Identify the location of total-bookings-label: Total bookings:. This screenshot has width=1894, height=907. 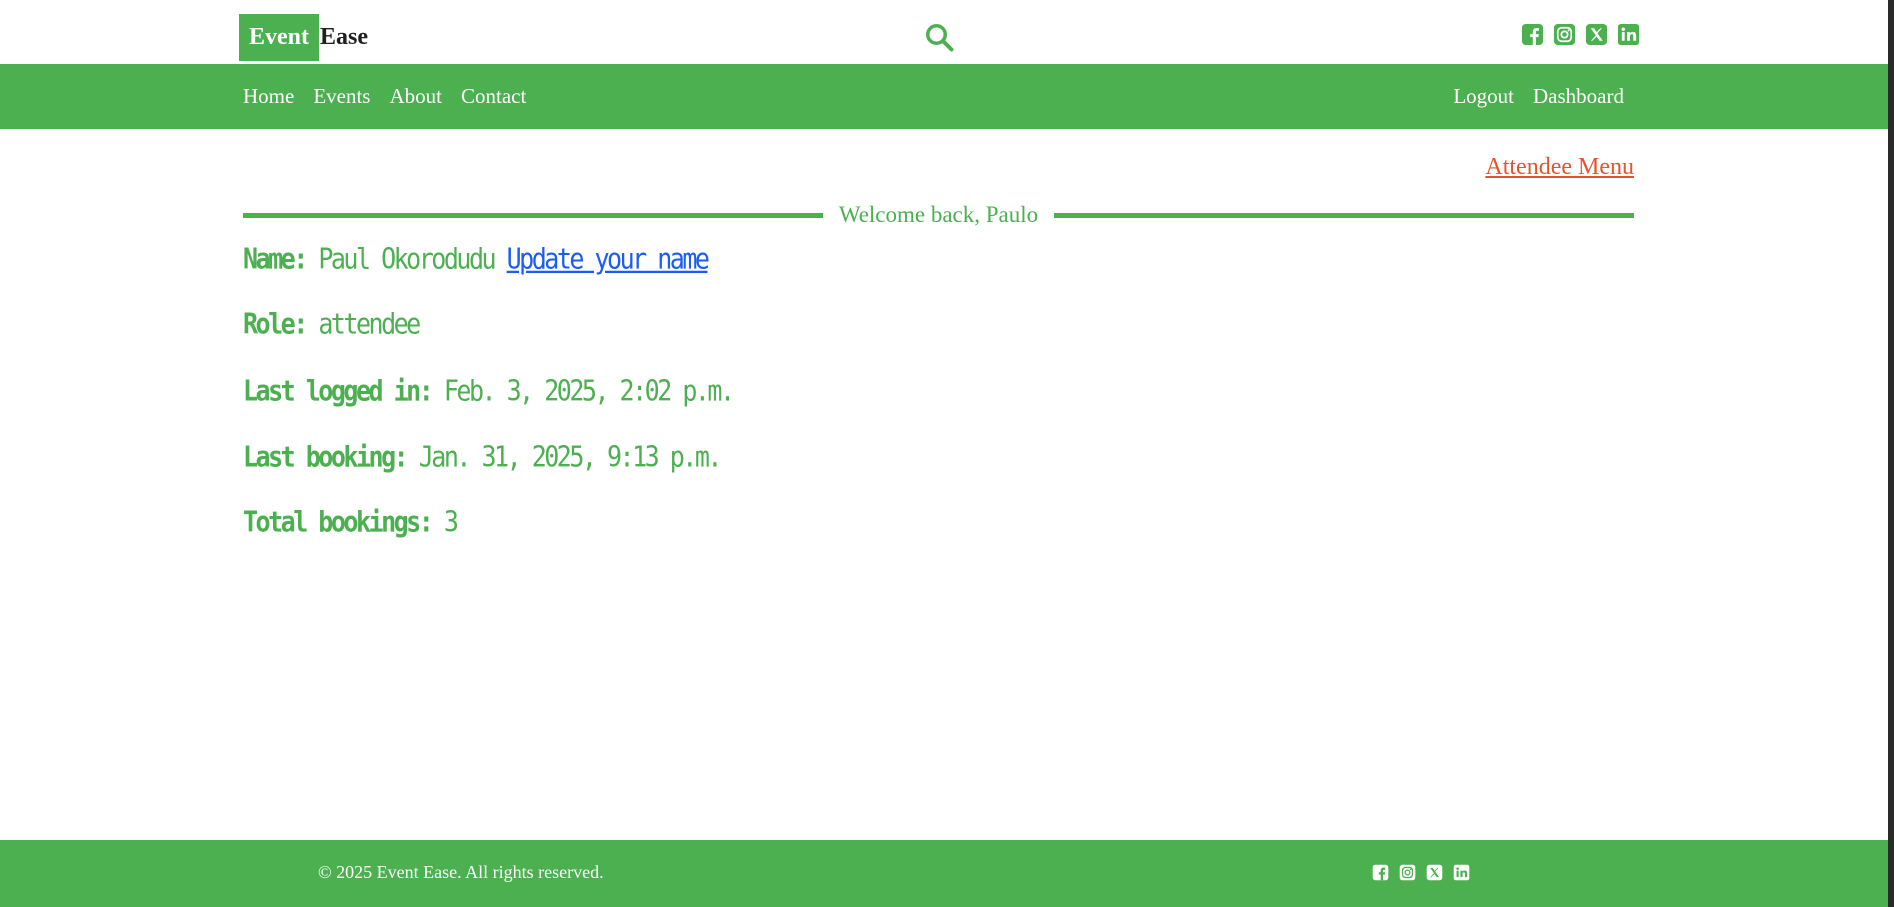
(338, 522).